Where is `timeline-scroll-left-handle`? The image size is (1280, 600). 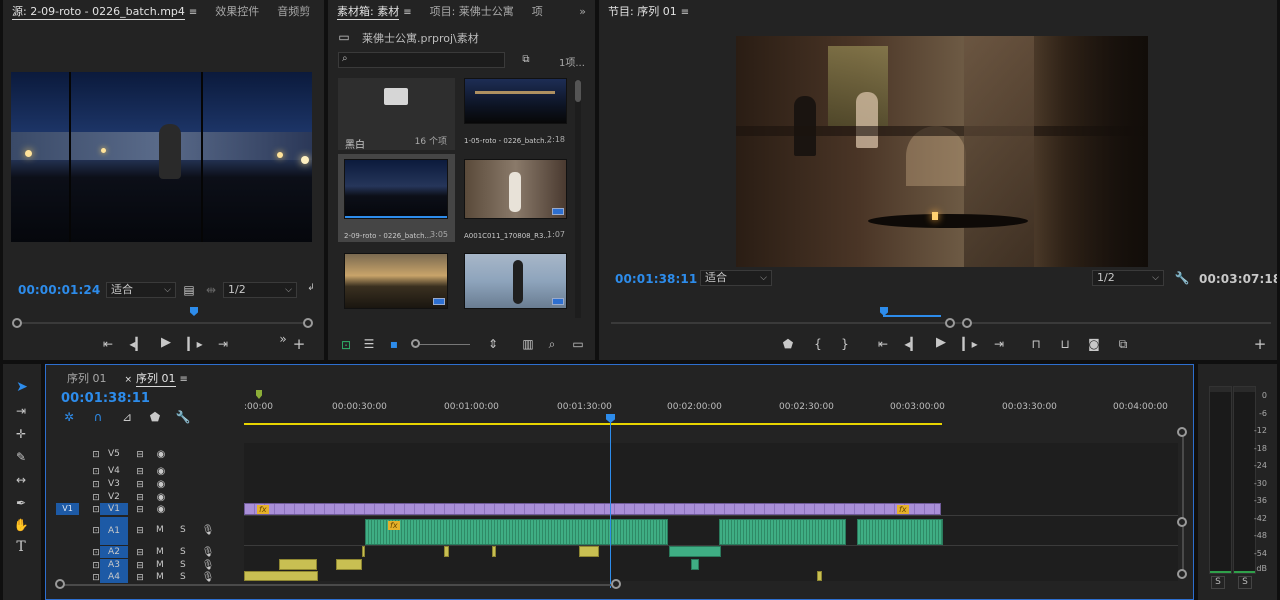 timeline-scroll-left-handle is located at coordinates (60, 584).